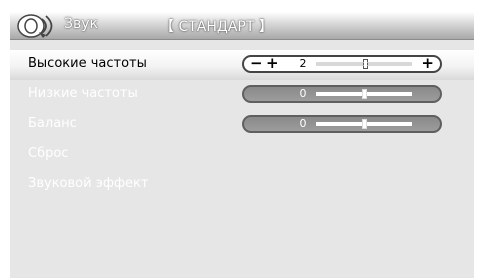  Describe the element at coordinates (52, 123) in the screenshot. I see `menu-item-label: Баланс` at that location.